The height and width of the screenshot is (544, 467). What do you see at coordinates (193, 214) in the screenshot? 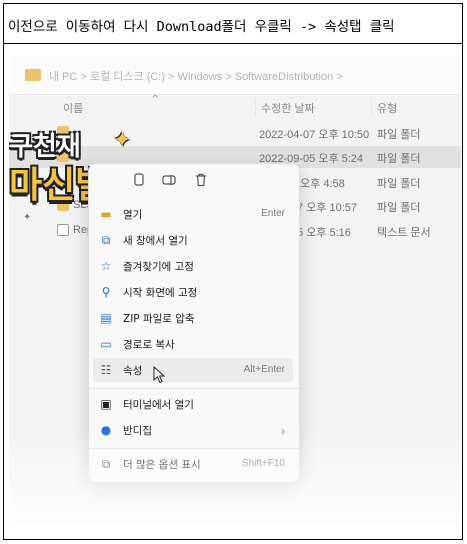
I see `menu-item-open: ▬ 열기 Enter` at bounding box center [193, 214].